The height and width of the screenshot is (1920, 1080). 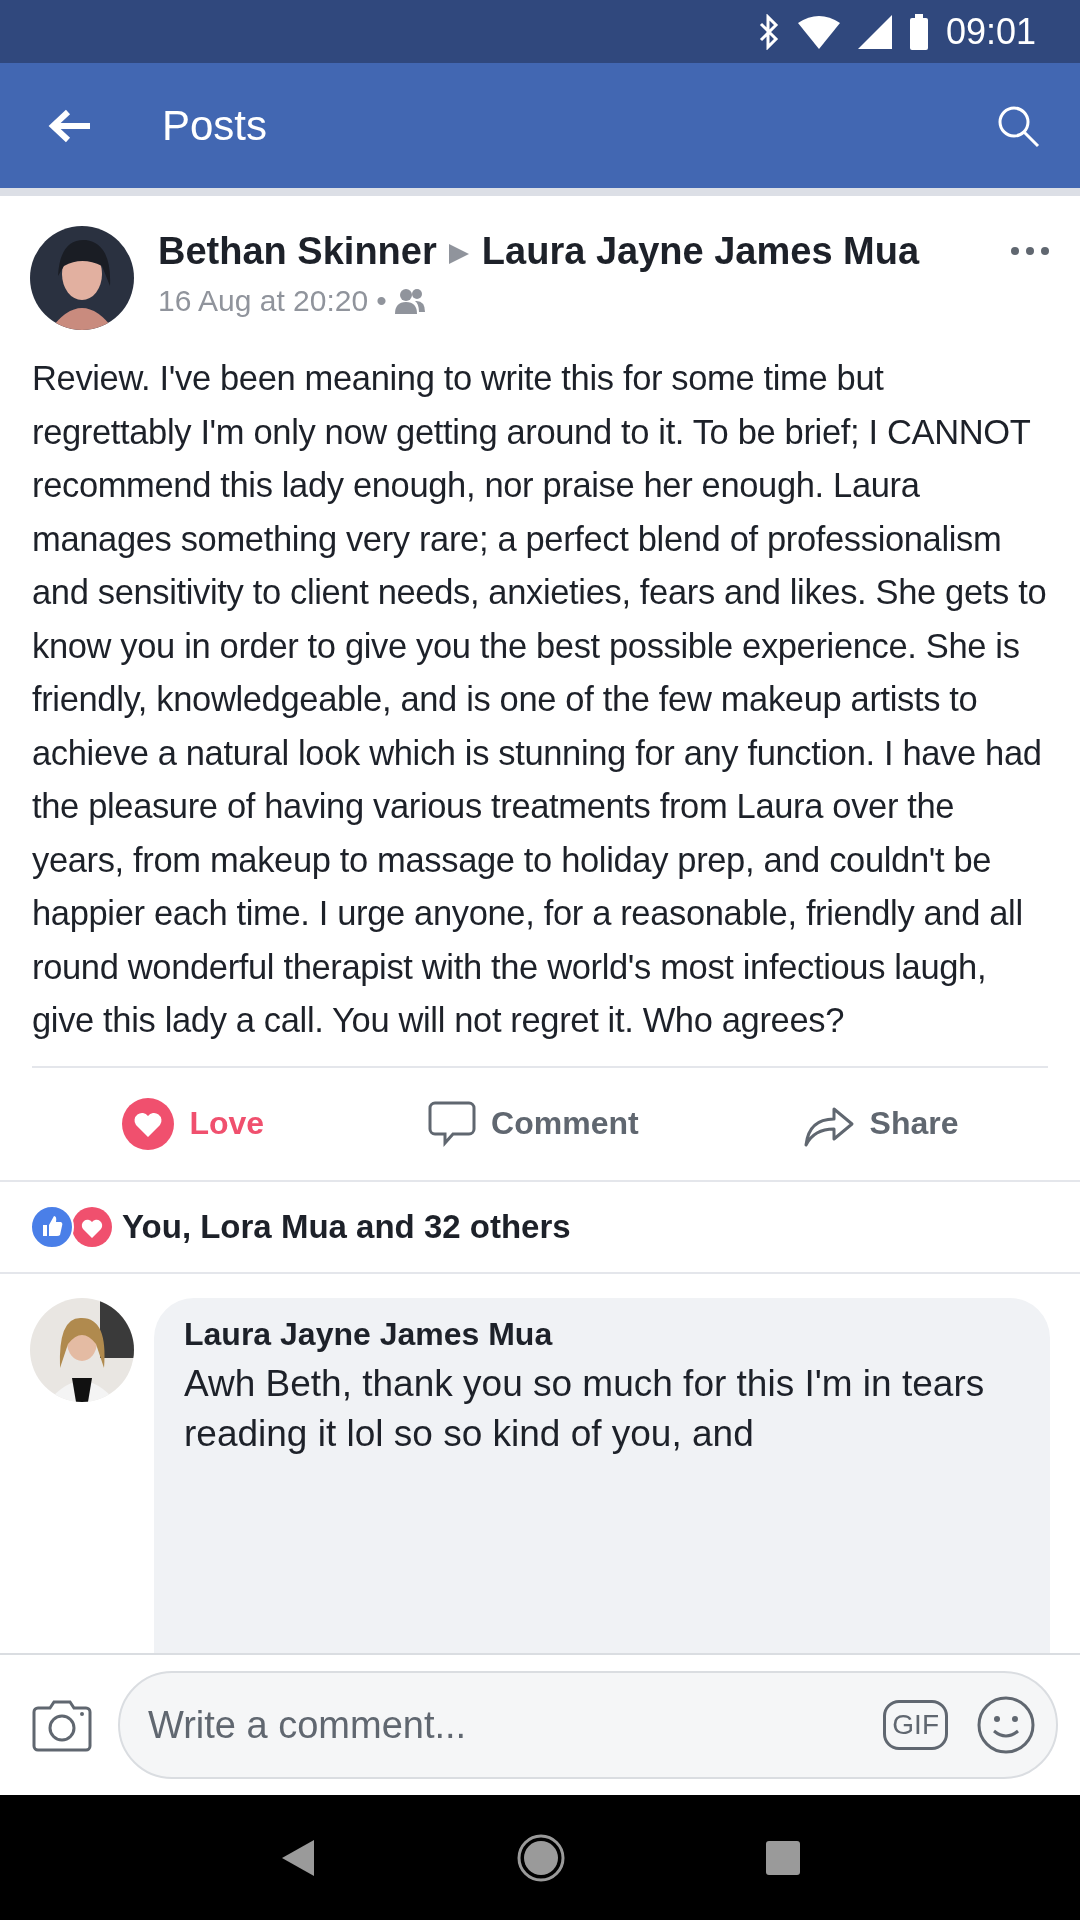 What do you see at coordinates (369, 1334) in the screenshot?
I see `comment-author: Laura Jayne James Mua` at bounding box center [369, 1334].